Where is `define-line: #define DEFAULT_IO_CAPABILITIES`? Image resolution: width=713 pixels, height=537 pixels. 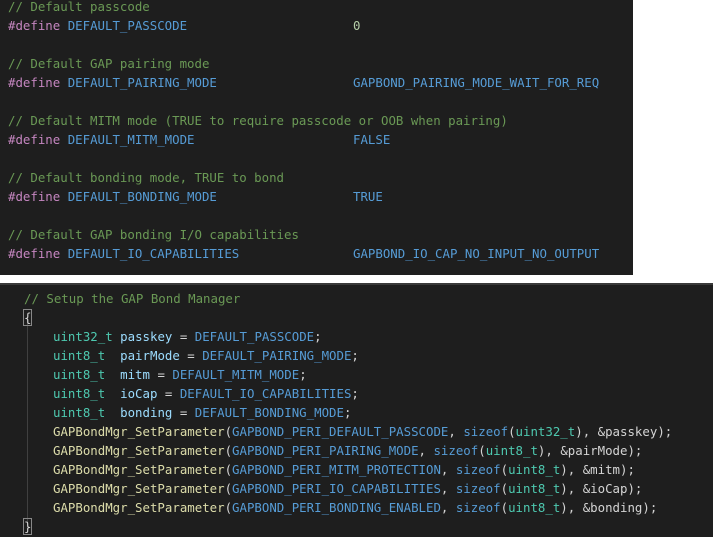
define-line: #define DEFAULT_IO_CAPABILITIES is located at coordinates (124, 253).